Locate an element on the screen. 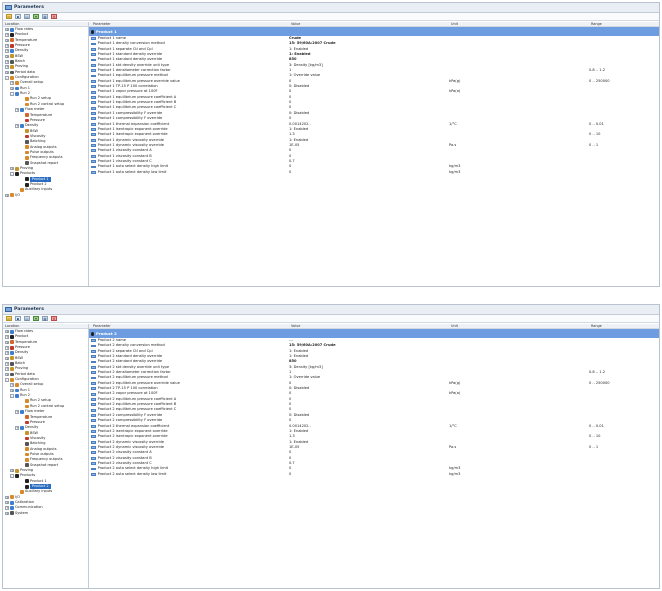  group-header: Product 1 is located at coordinates (374, 31).